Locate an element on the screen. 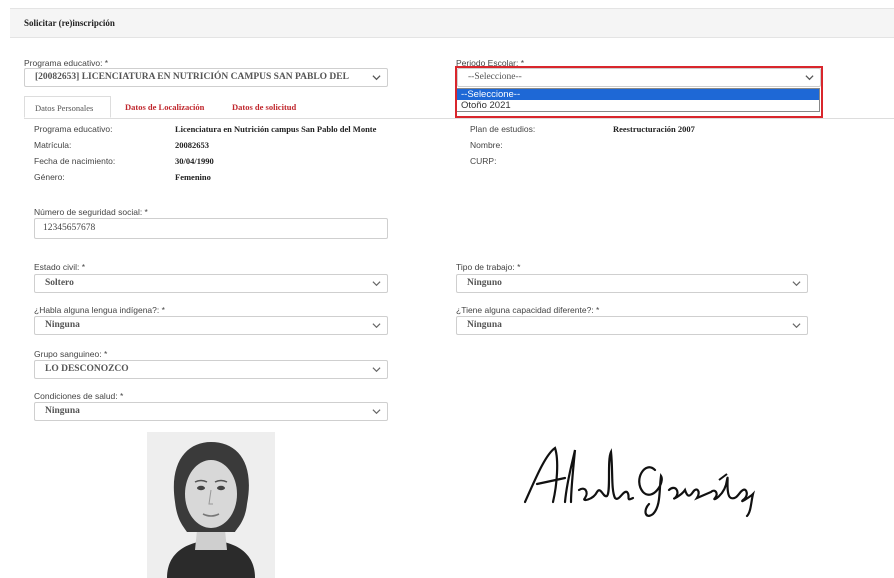 The height and width of the screenshot is (578, 894). student-photo is located at coordinates (211, 505).